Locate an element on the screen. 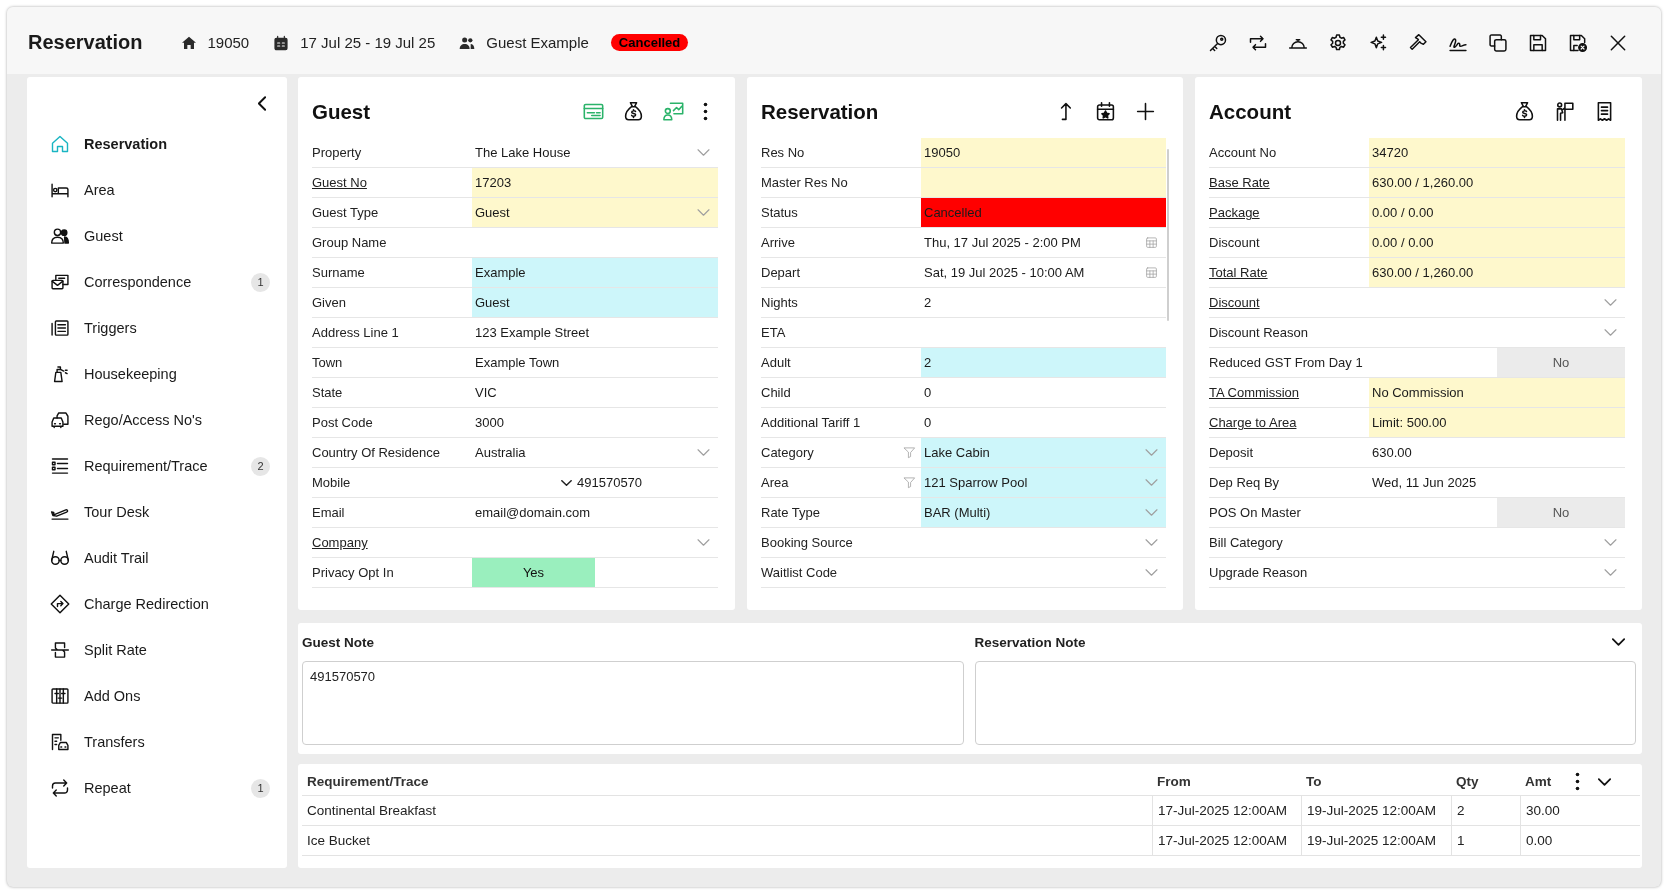  field-label: Category is located at coordinates (787, 452).